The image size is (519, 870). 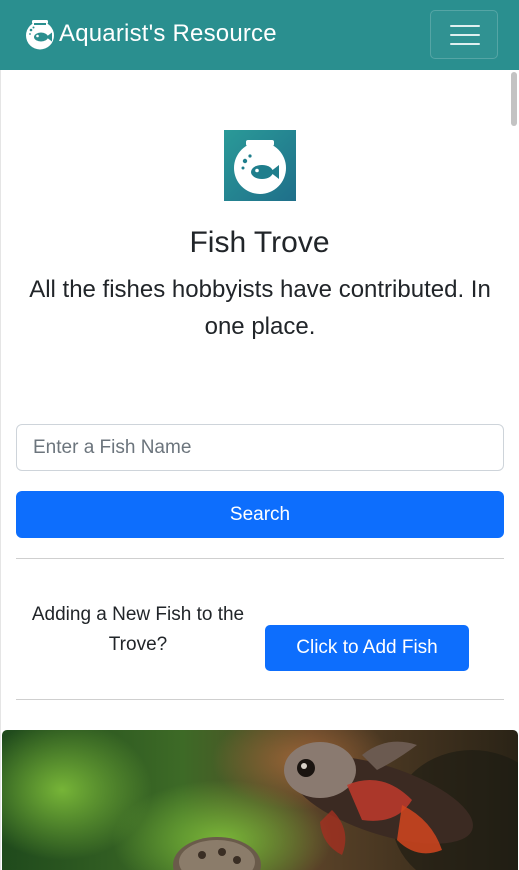 What do you see at coordinates (138, 629) in the screenshot?
I see `add-fish-prompt: Adding a New Fish to the Trove?` at bounding box center [138, 629].